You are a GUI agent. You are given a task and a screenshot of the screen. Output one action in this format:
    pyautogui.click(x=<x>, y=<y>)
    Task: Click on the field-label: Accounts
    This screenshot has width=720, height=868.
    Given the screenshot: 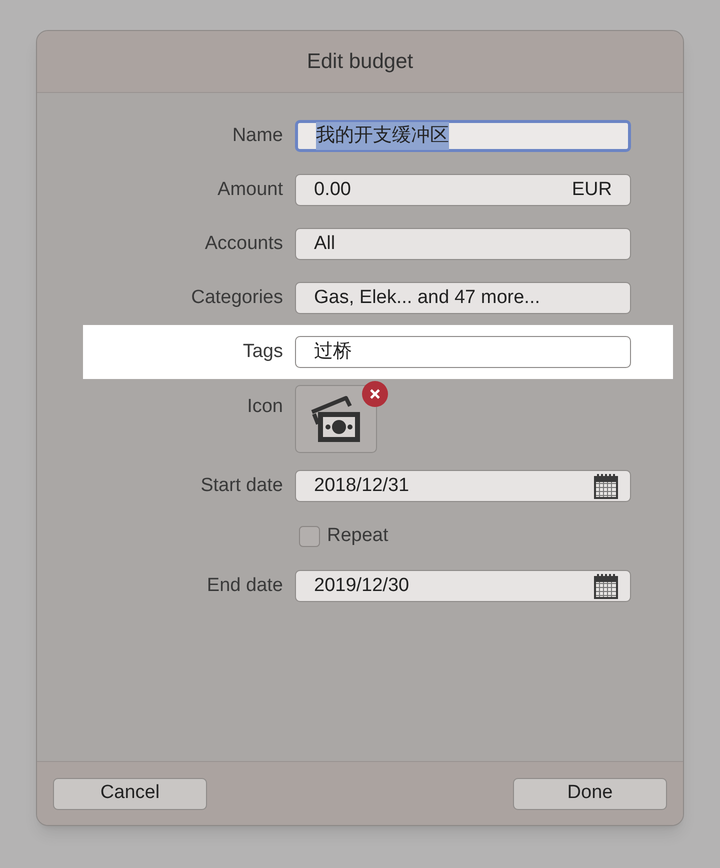 What is the action you would take?
    pyautogui.click(x=243, y=244)
    